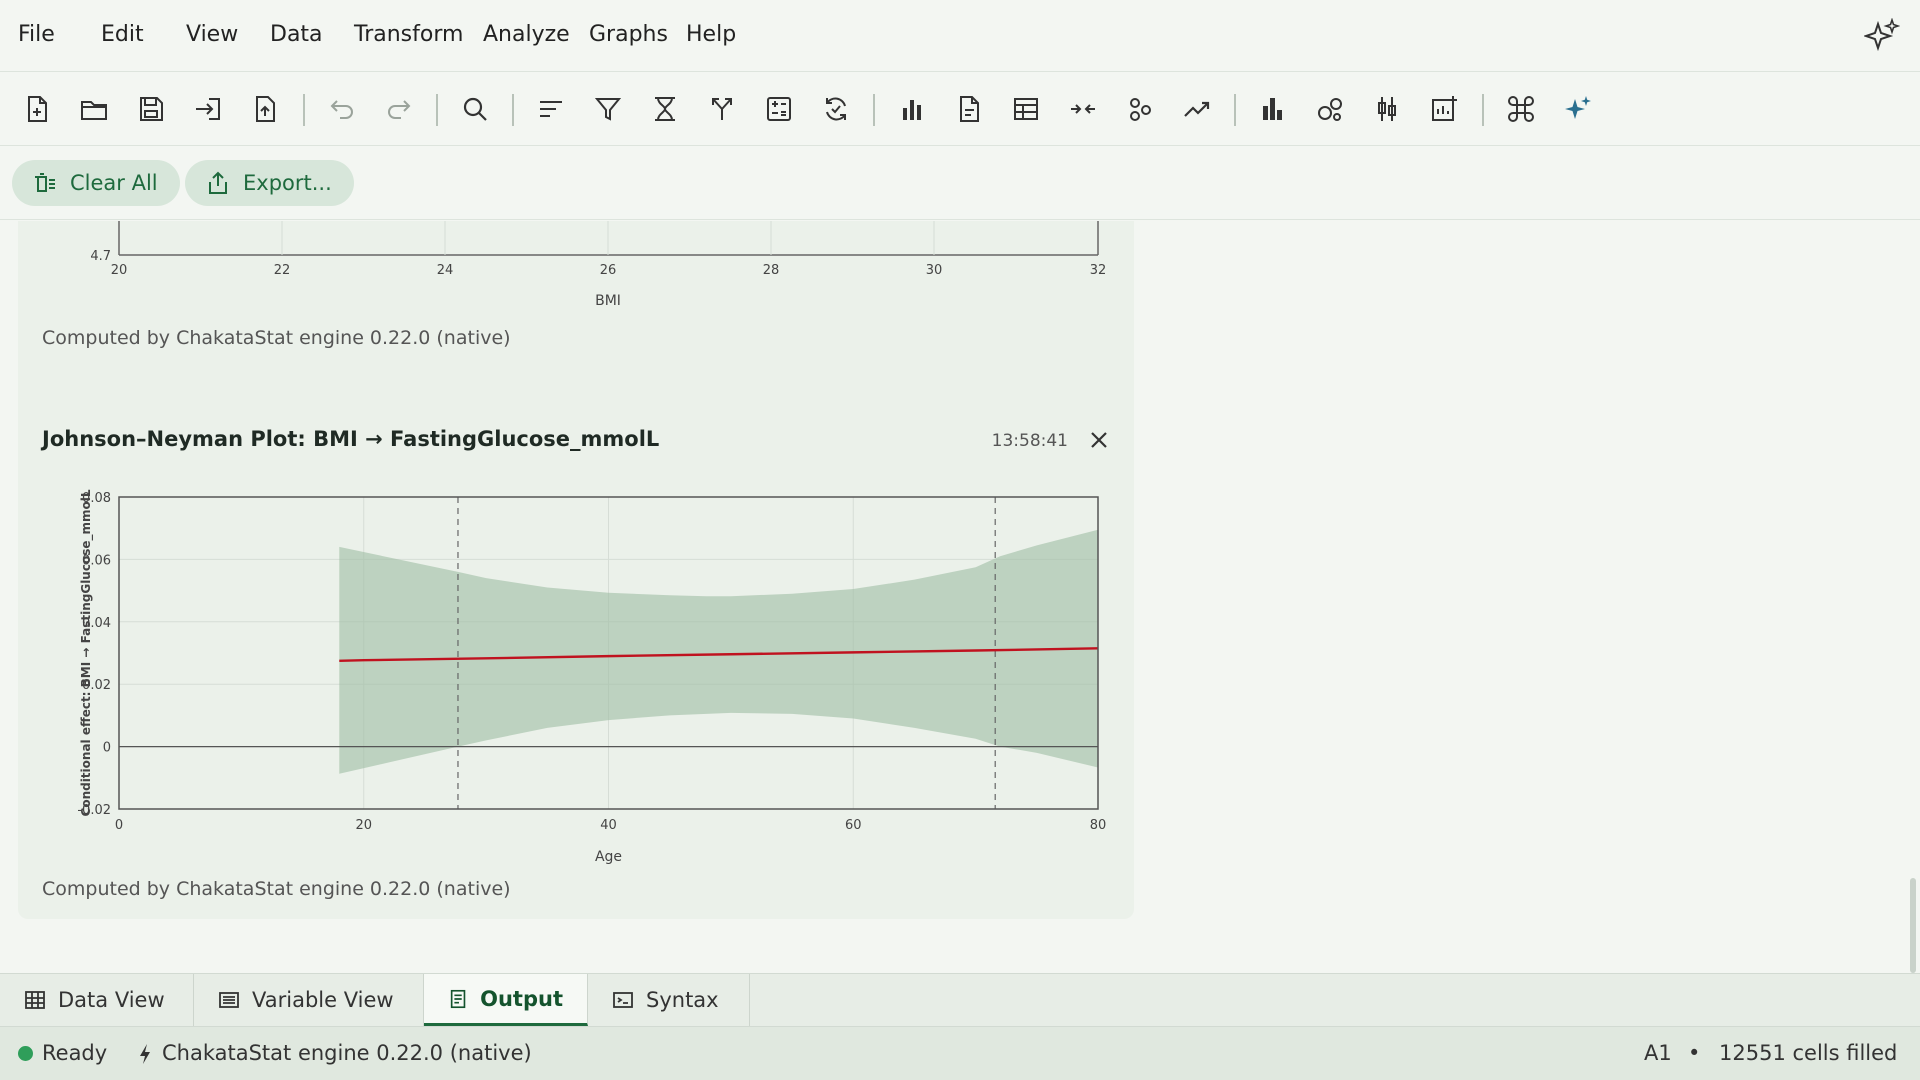 The image size is (1920, 1080). What do you see at coordinates (1273, 109) in the screenshot?
I see `histogram-icon` at bounding box center [1273, 109].